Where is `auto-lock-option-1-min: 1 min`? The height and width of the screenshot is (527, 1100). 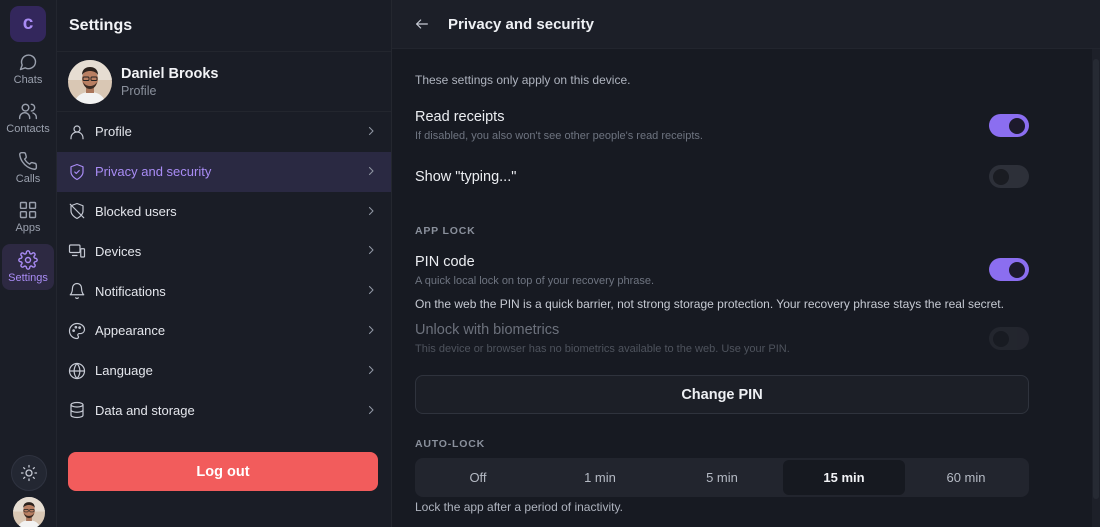
auto-lock-option-1-min: 1 min is located at coordinates (600, 477).